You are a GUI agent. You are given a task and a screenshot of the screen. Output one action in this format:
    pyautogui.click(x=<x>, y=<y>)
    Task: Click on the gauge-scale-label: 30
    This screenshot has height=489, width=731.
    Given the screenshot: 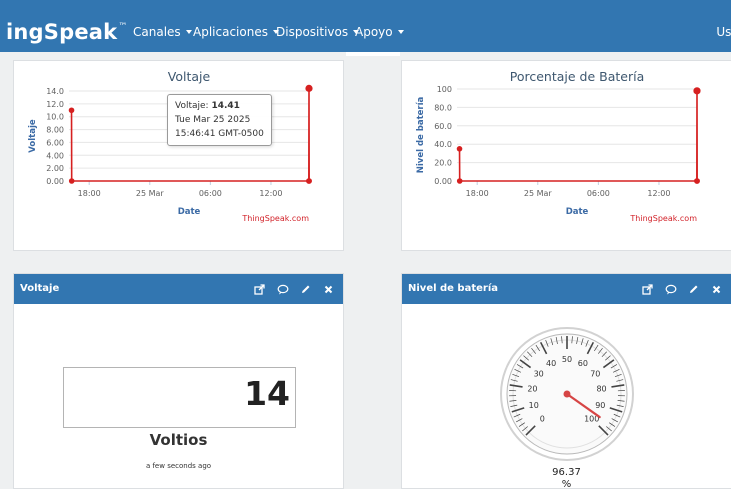 What is the action you would take?
    pyautogui.click(x=539, y=373)
    